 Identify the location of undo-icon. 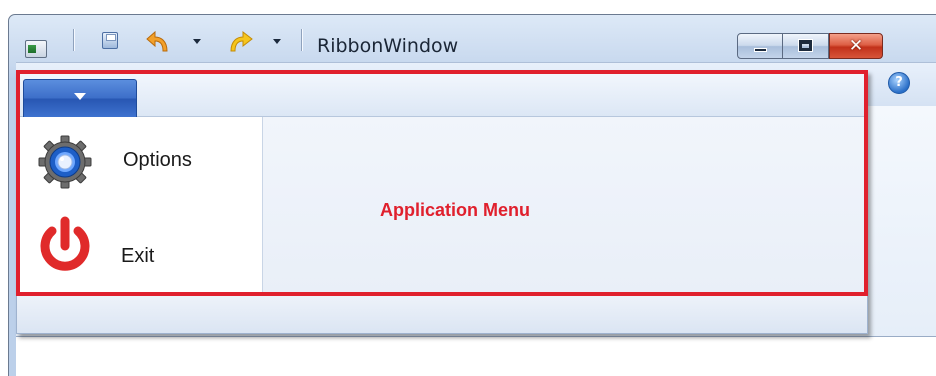
(158, 42).